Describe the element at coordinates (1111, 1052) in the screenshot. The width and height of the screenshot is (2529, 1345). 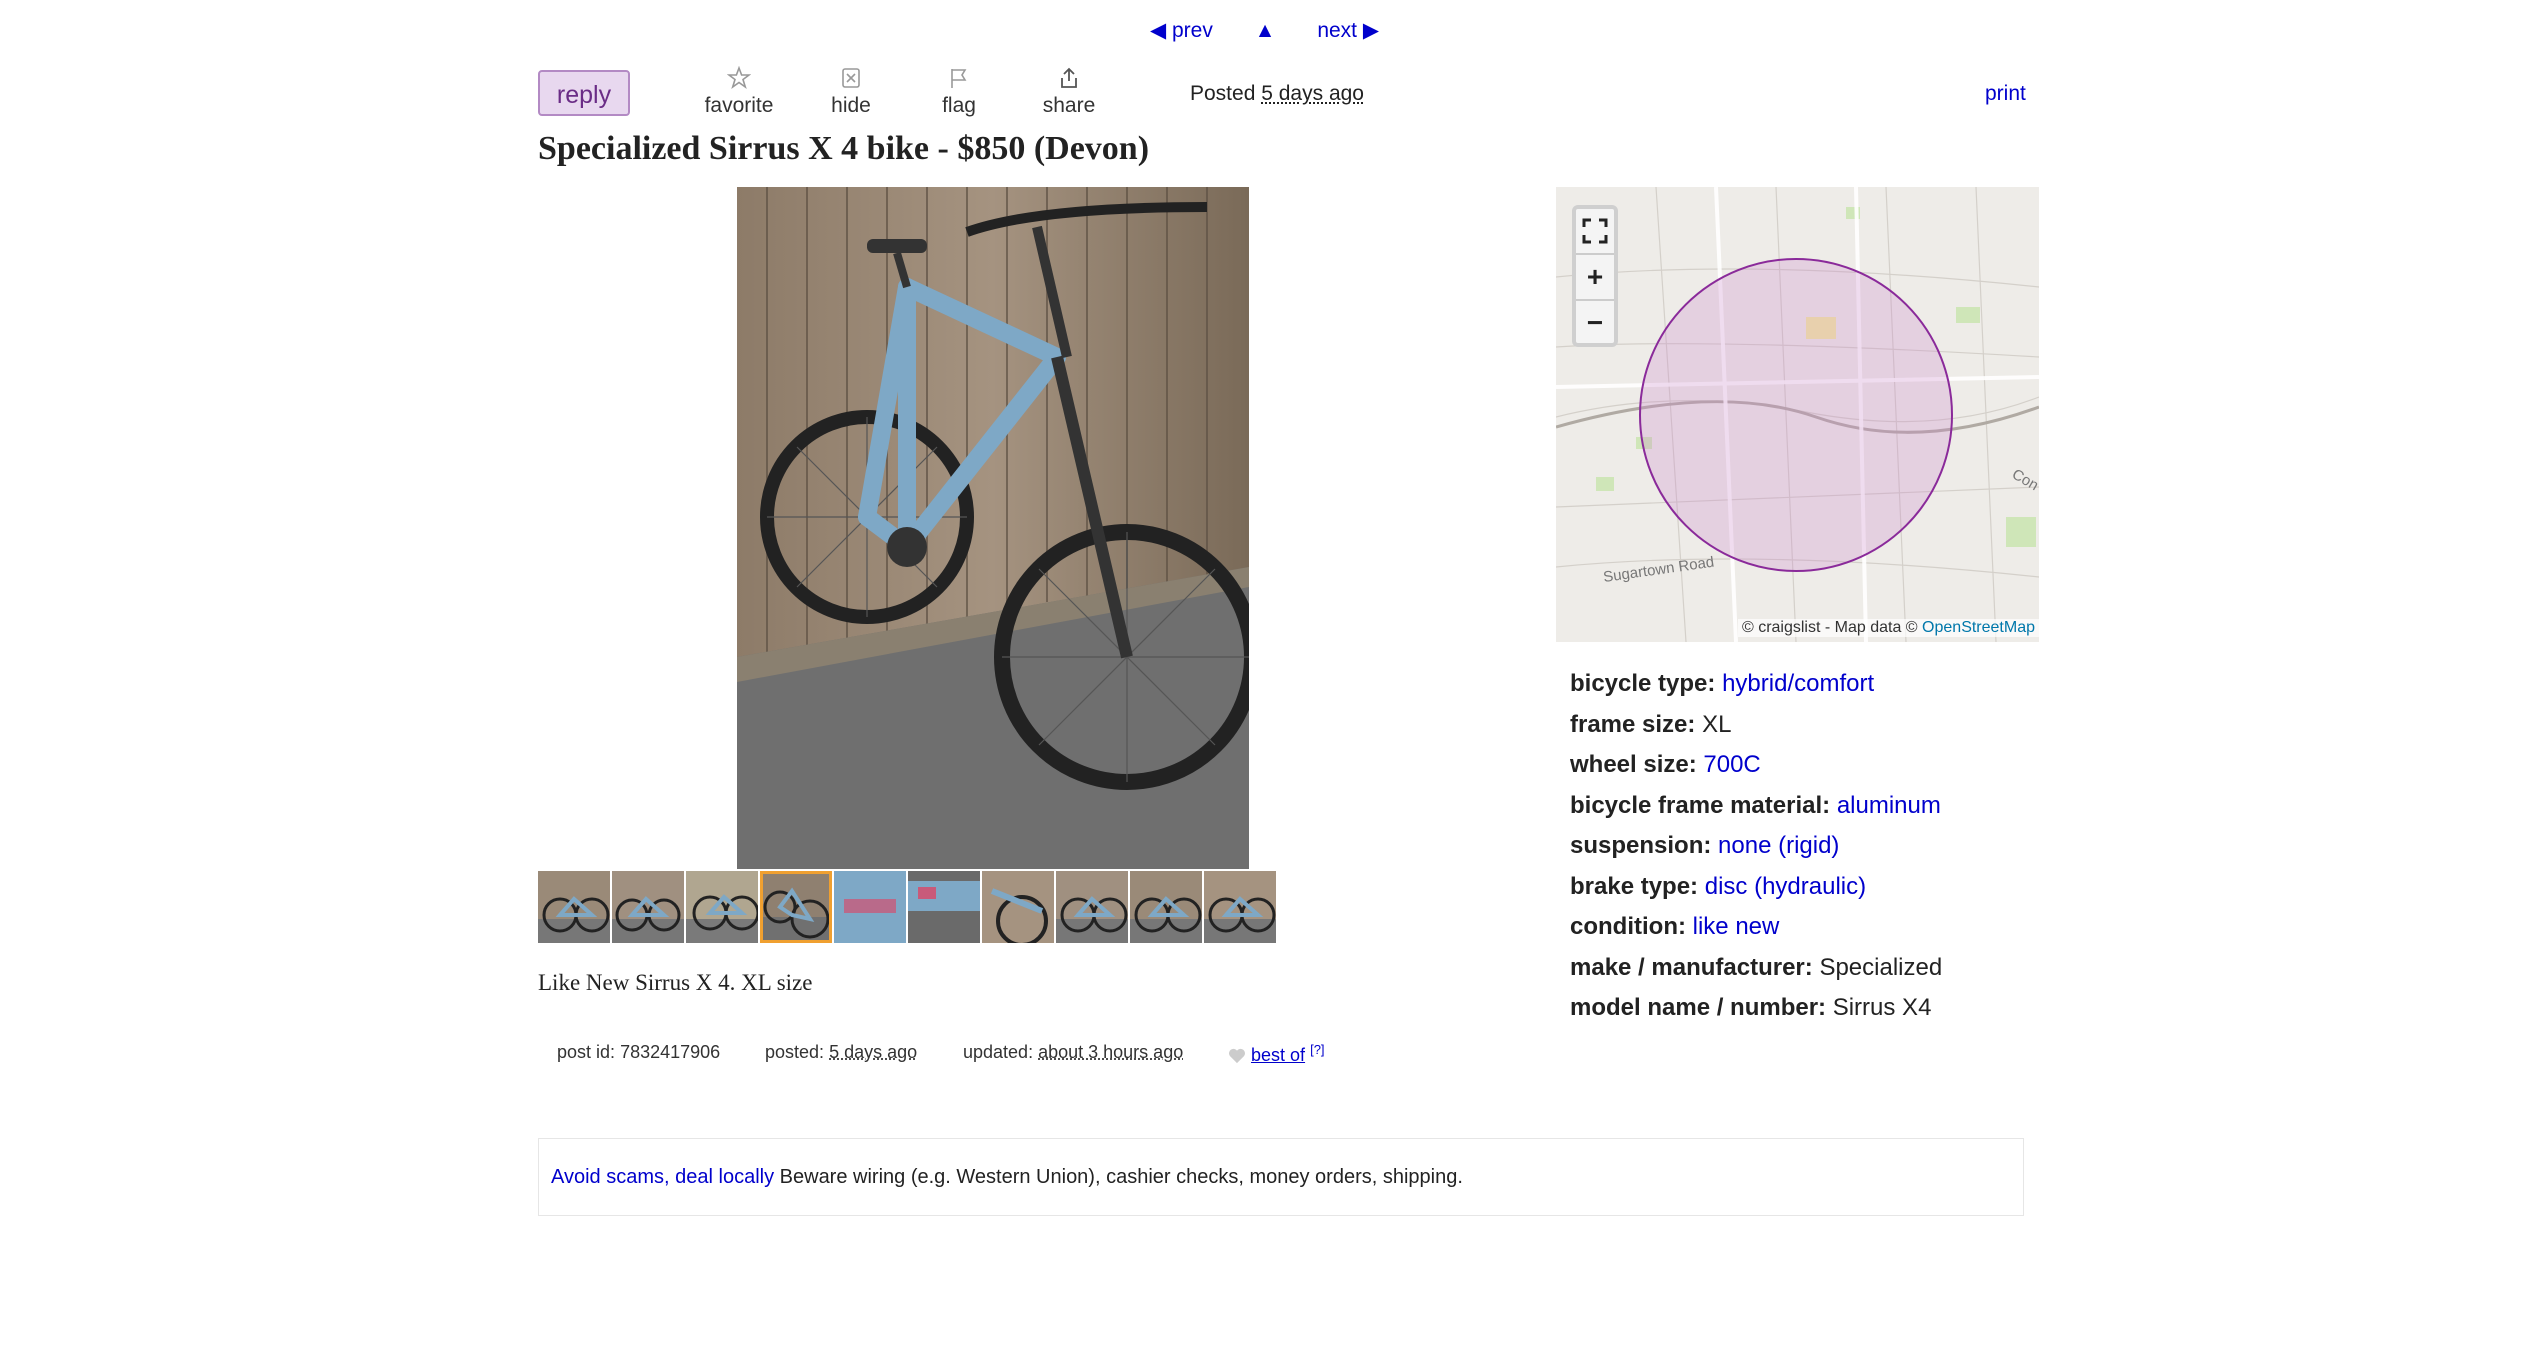
I see `post-updated-value: about 3 hours ago` at that location.